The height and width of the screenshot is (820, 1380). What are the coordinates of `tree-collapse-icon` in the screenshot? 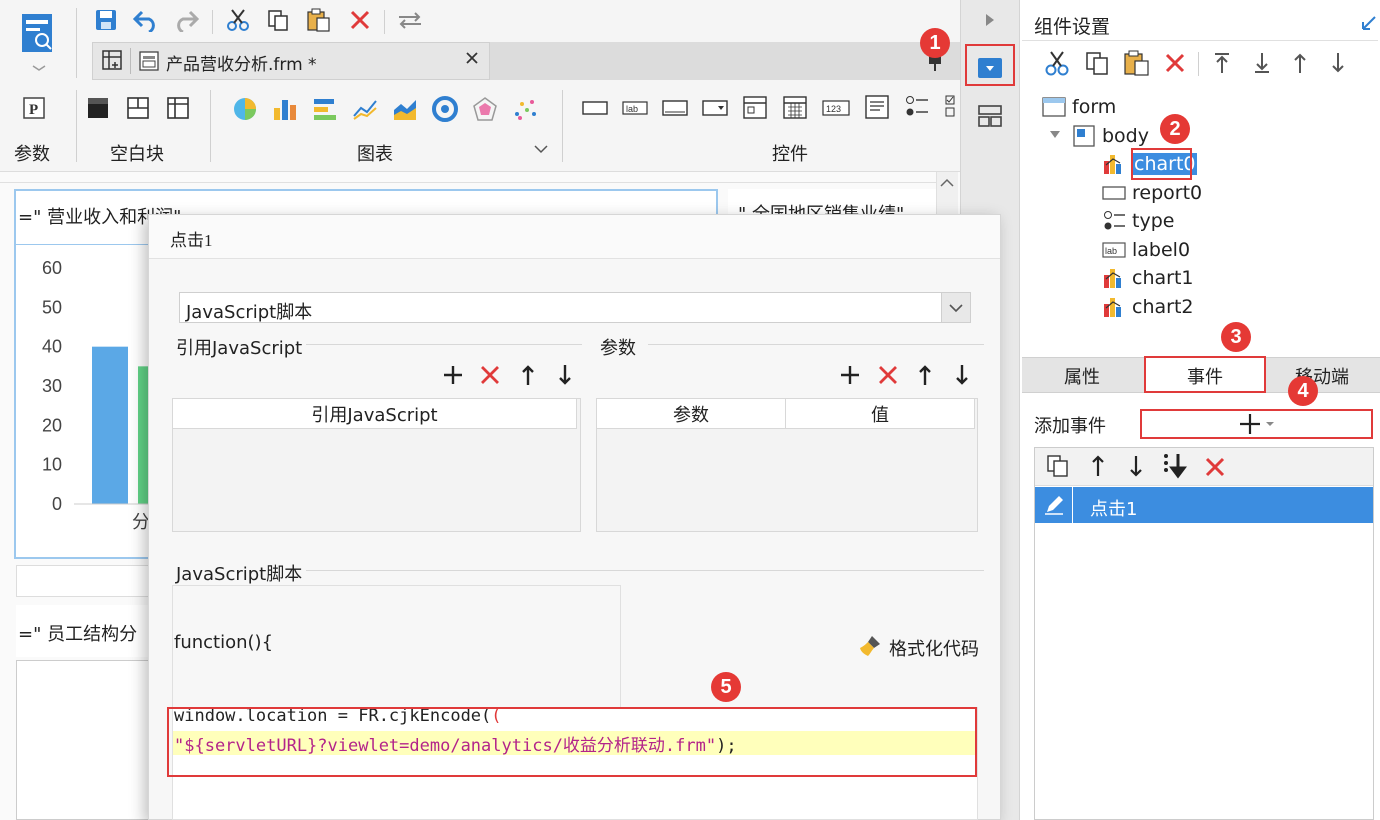 It's located at (1055, 134).